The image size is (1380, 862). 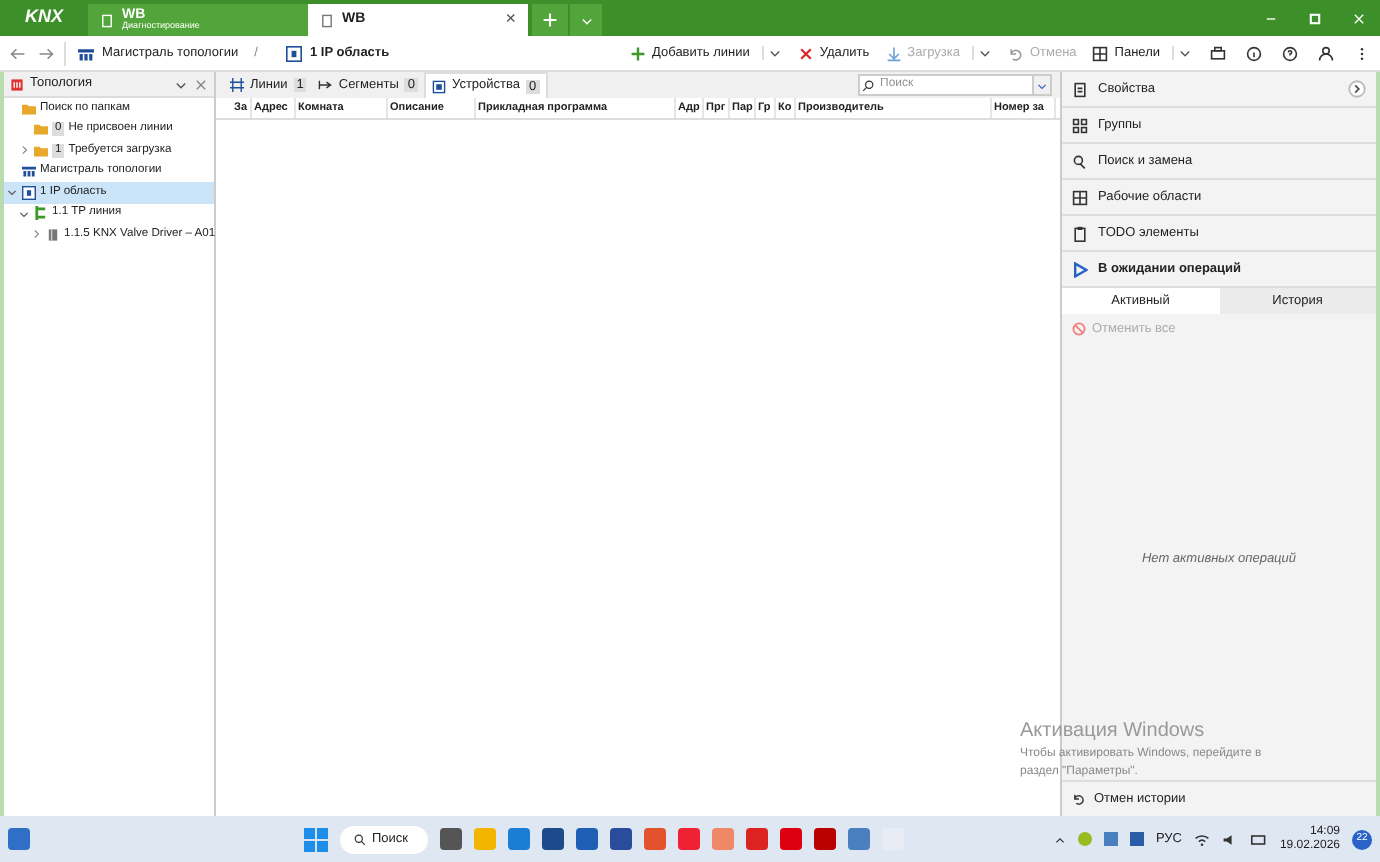 What do you see at coordinates (1254, 53) in the screenshot?
I see `info-icon` at bounding box center [1254, 53].